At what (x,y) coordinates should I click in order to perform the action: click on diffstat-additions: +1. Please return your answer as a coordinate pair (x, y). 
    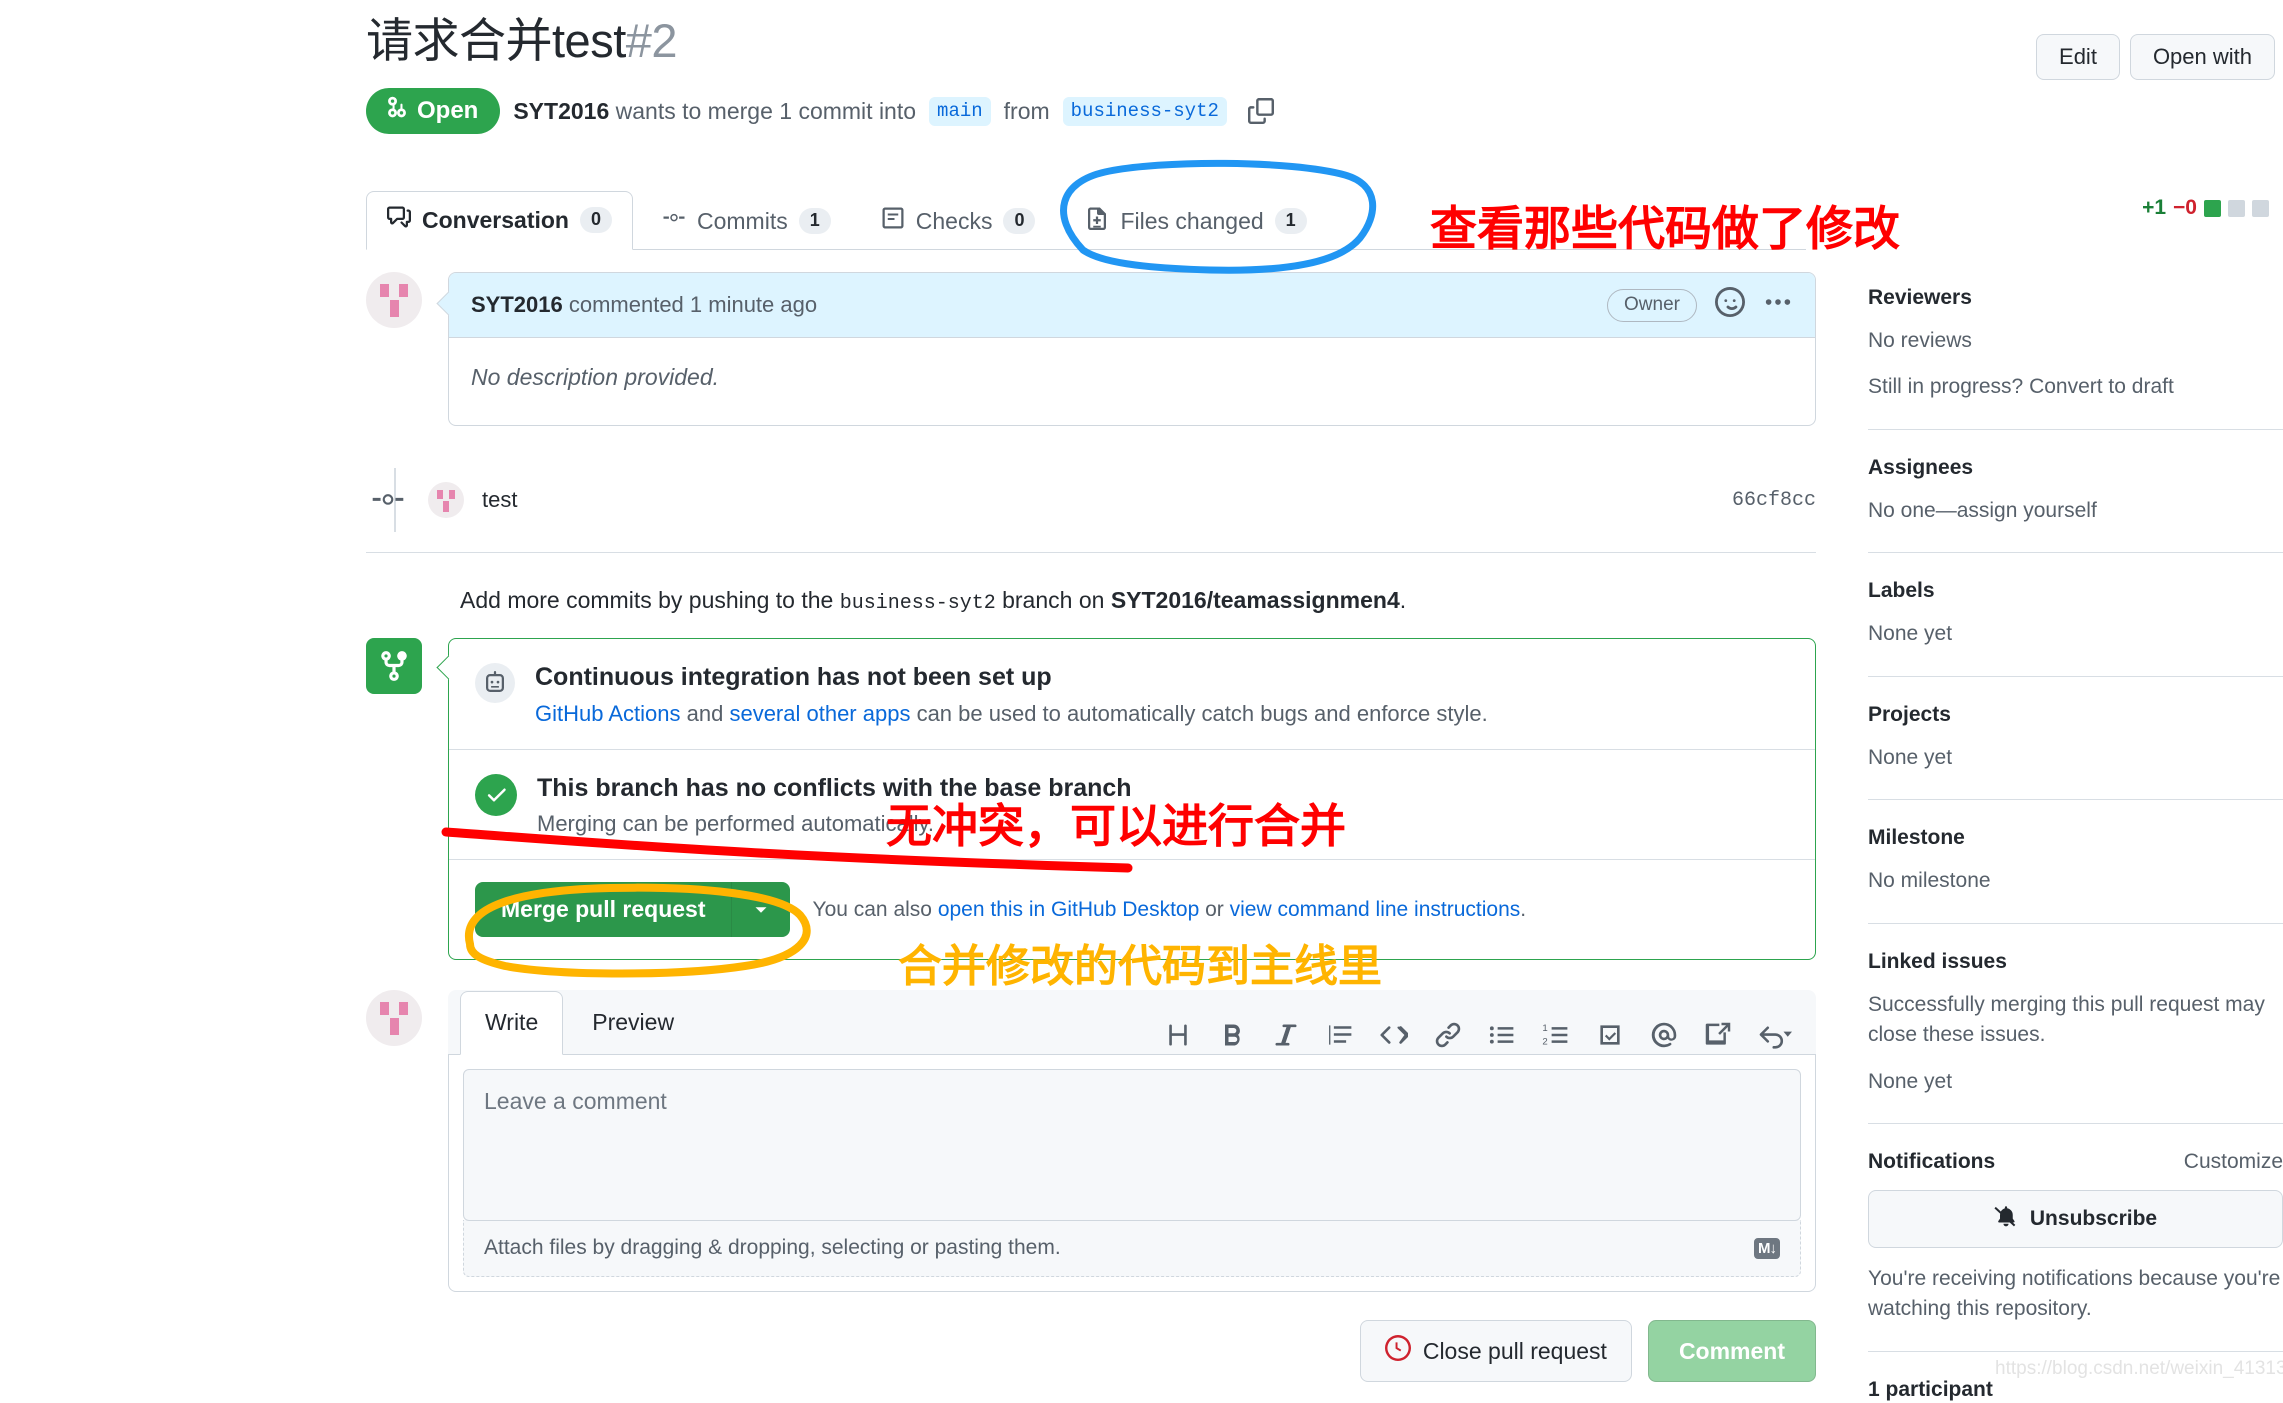
    Looking at the image, I should click on (2154, 207).